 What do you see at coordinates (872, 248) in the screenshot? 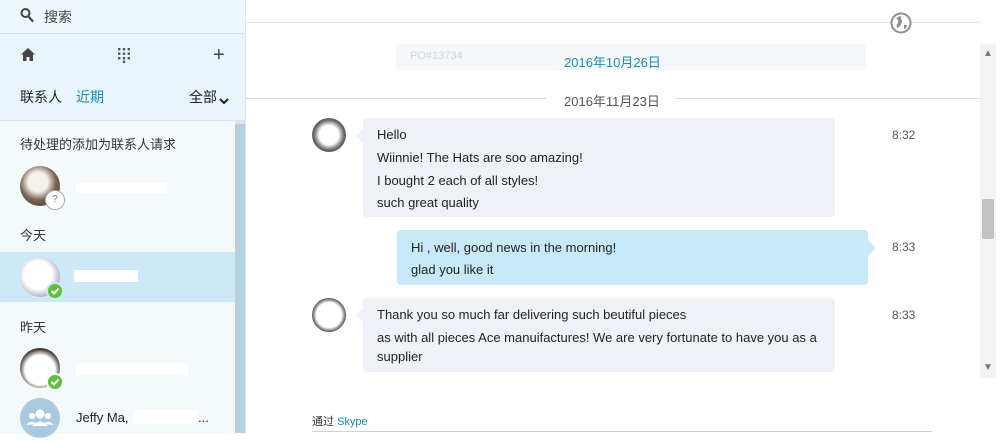
I see `bubble-tail` at bounding box center [872, 248].